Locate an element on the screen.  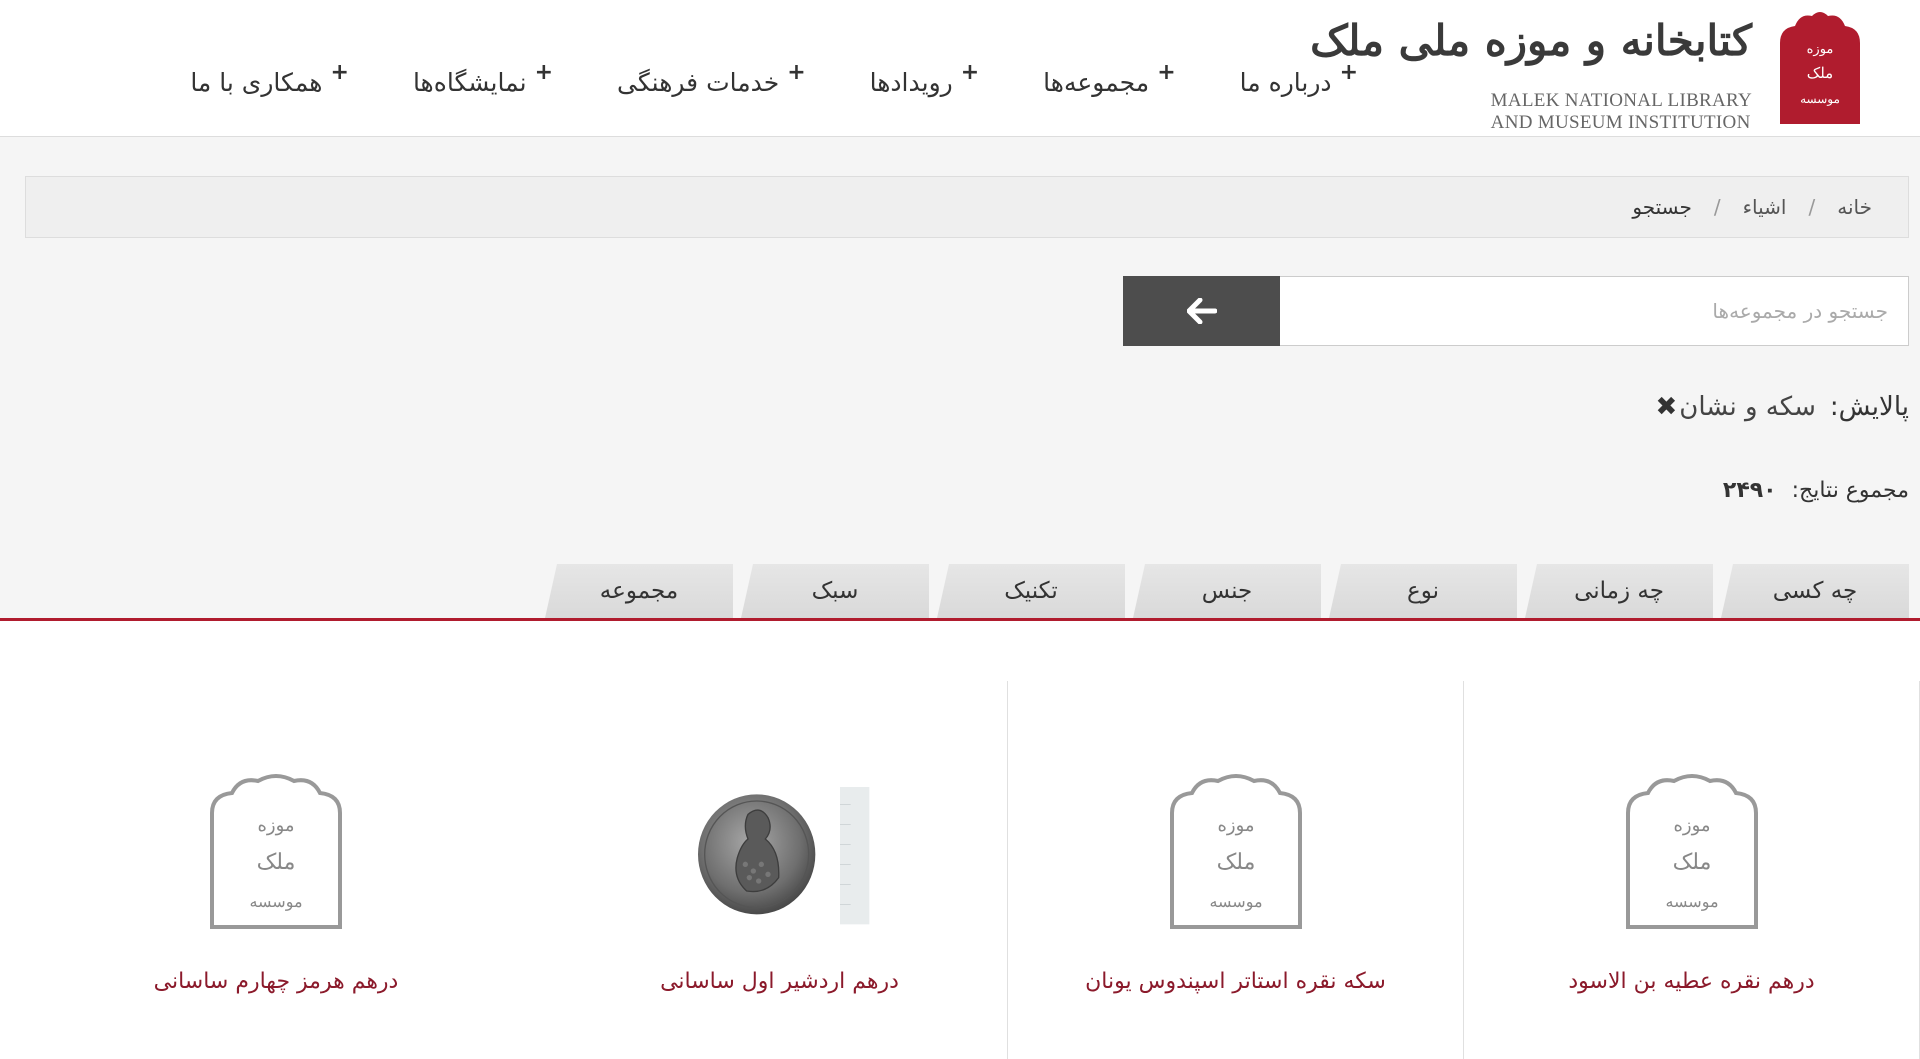
result-title: درهم هرمز چهارم ساسانی is located at coordinates (276, 981).